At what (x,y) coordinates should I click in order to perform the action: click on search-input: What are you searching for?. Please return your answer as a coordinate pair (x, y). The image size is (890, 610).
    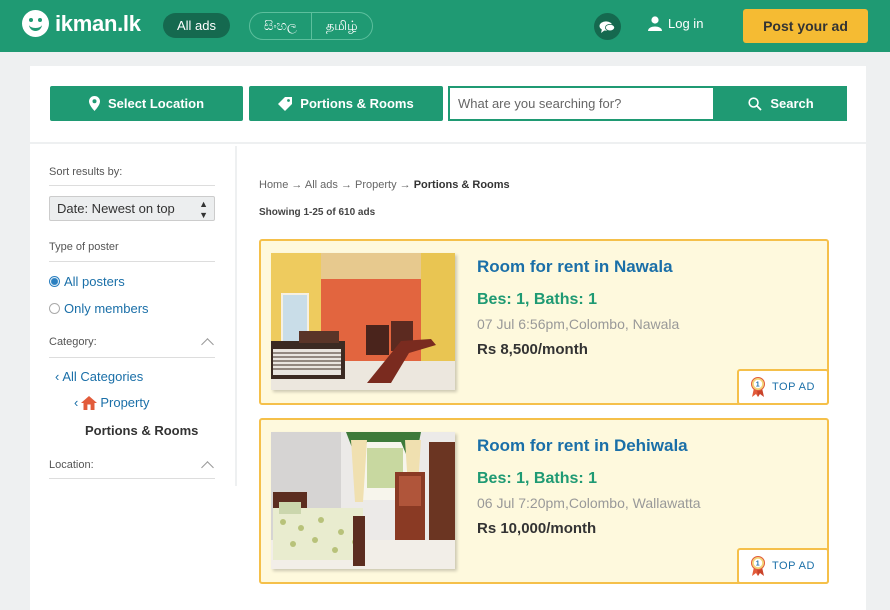
    Looking at the image, I should click on (581, 103).